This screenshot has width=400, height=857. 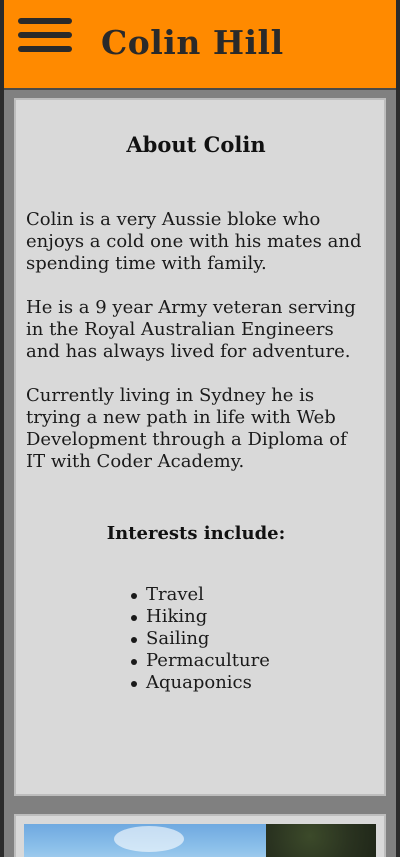 I want to click on landscape-photo, so click(x=200, y=840).